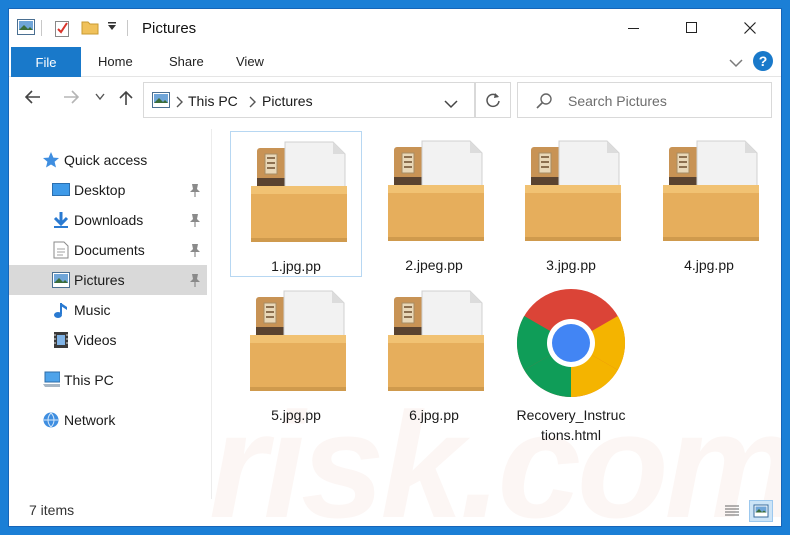 The image size is (790, 535). What do you see at coordinates (750, 28) in the screenshot?
I see `close-button` at bounding box center [750, 28].